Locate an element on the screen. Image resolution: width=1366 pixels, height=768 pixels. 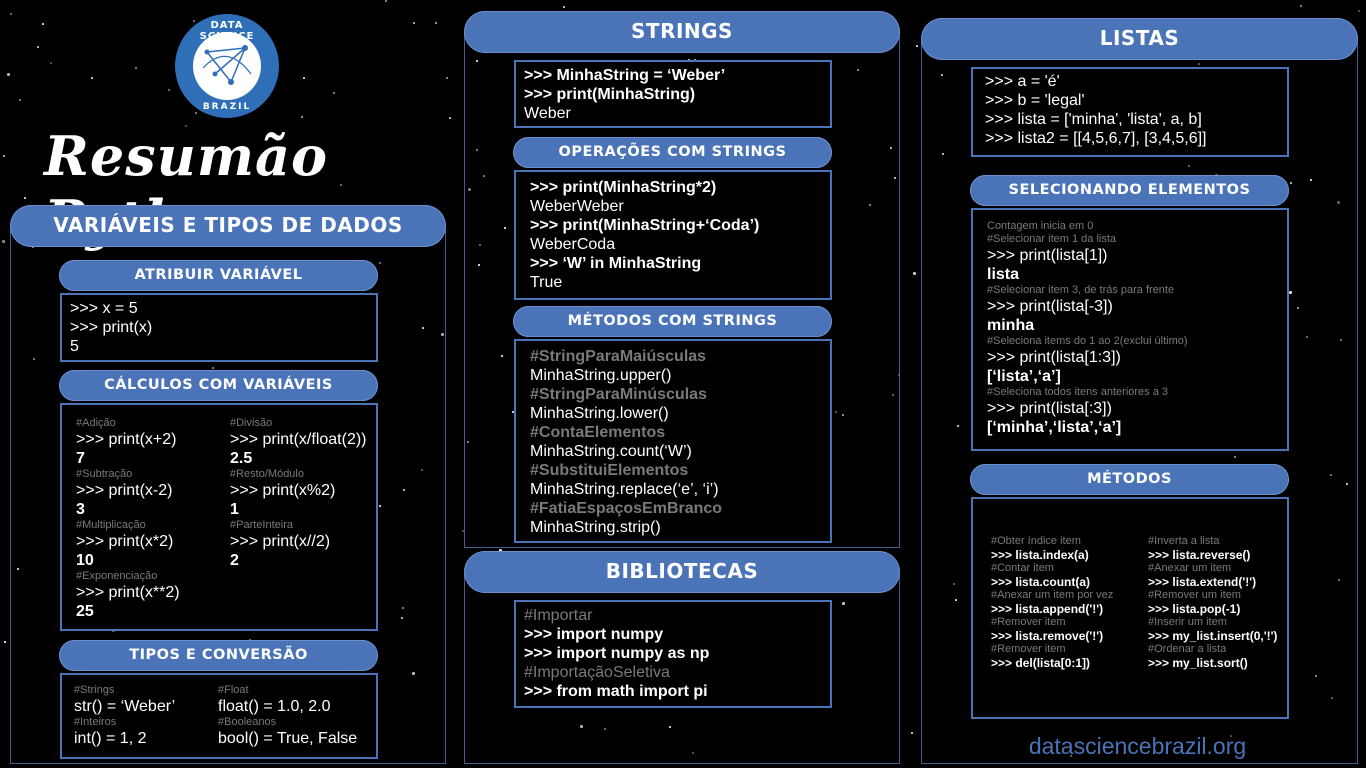
note: Contagem inicia em 0 is located at coordinates (1040, 226).